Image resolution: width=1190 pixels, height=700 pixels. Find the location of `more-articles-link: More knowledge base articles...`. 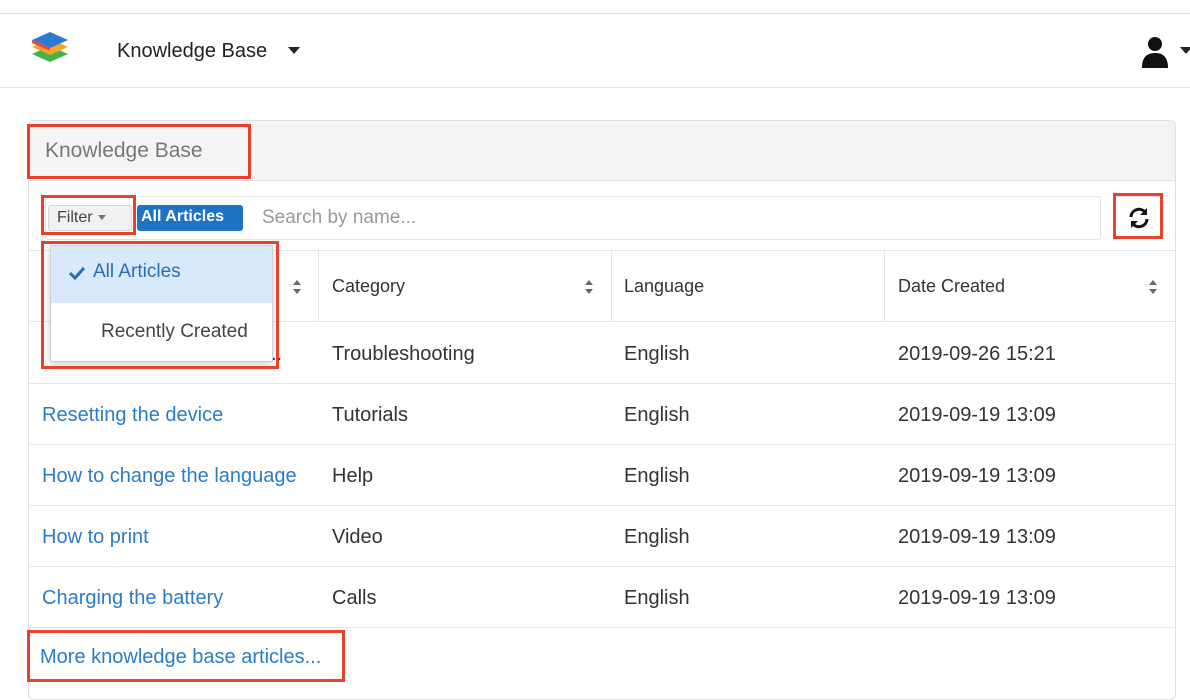

more-articles-link: More knowledge base articles... is located at coordinates (180, 657).